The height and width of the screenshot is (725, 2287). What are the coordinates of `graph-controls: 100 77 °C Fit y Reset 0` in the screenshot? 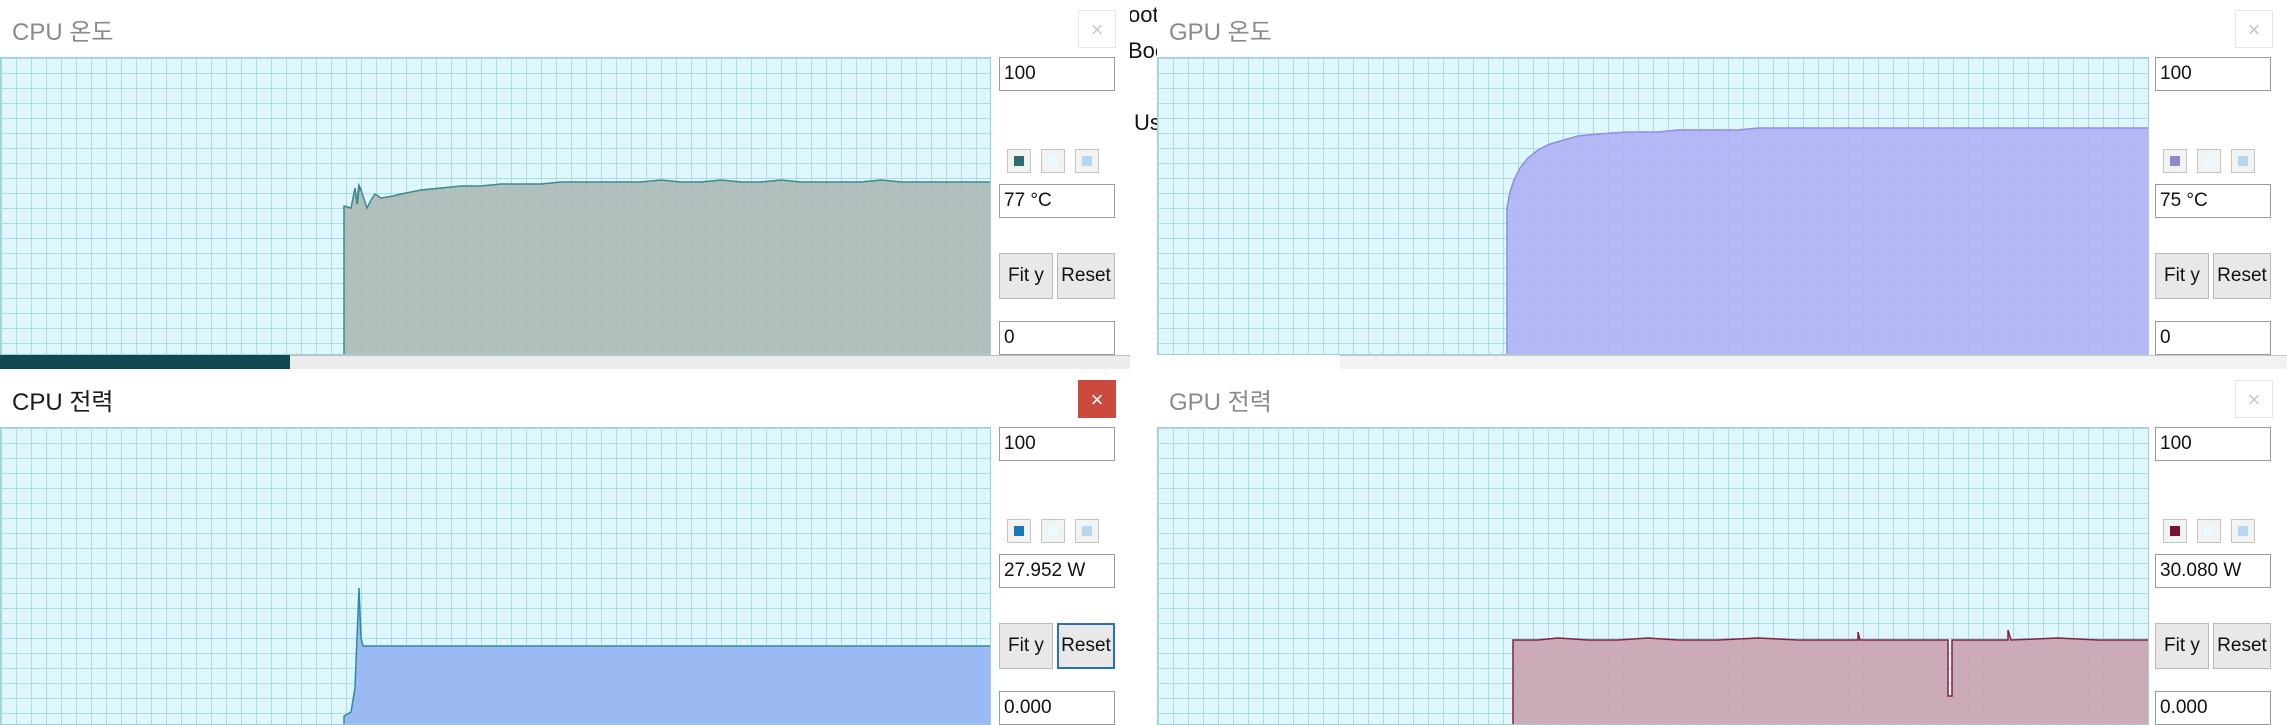 It's located at (1056, 206).